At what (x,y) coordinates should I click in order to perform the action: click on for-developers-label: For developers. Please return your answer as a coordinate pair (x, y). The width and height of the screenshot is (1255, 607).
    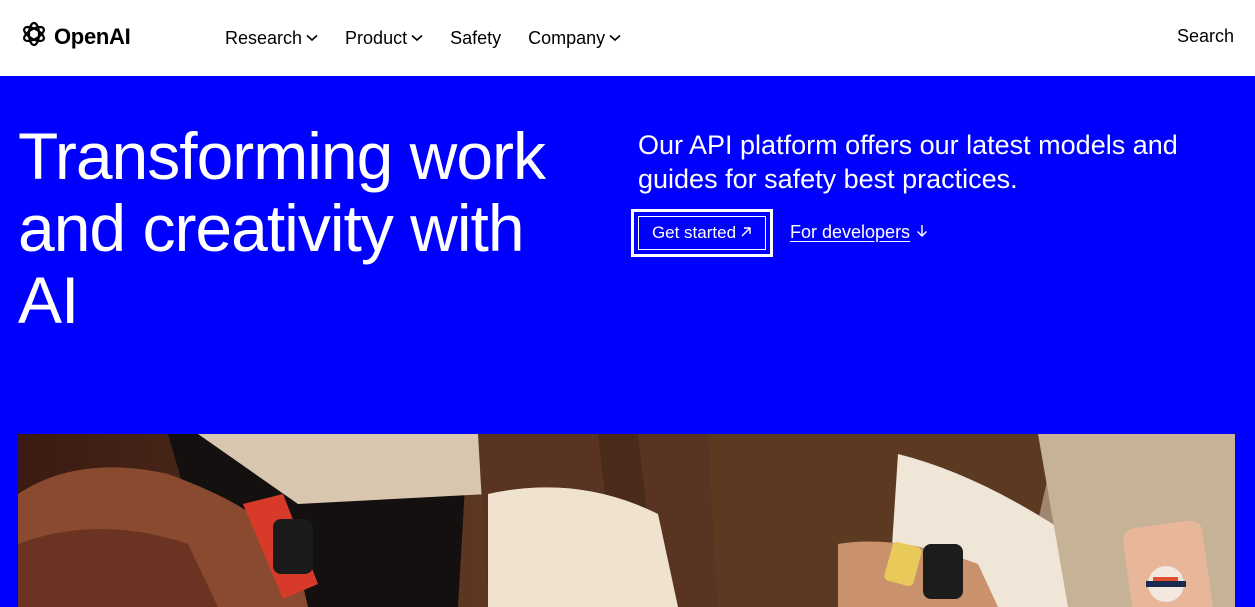
    Looking at the image, I should click on (850, 232).